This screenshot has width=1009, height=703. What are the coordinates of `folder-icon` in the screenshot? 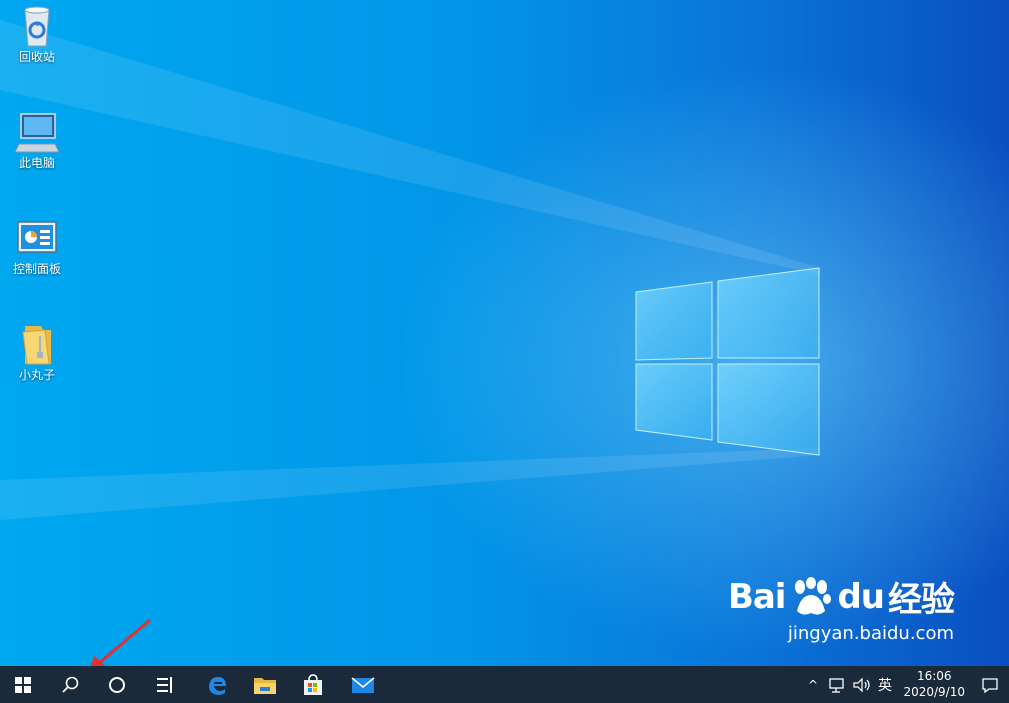 It's located at (37, 344).